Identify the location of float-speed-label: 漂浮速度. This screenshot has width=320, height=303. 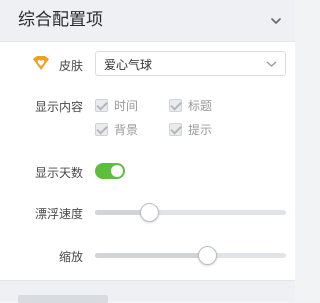
(58, 214).